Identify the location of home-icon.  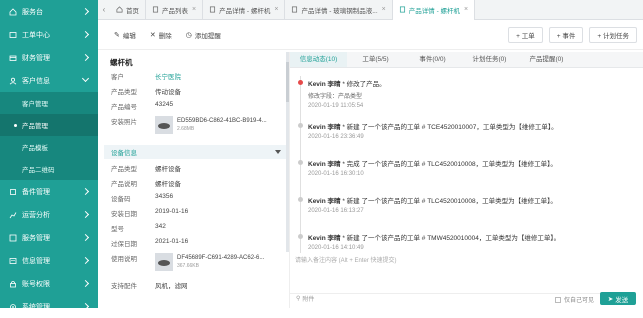
(119, 9).